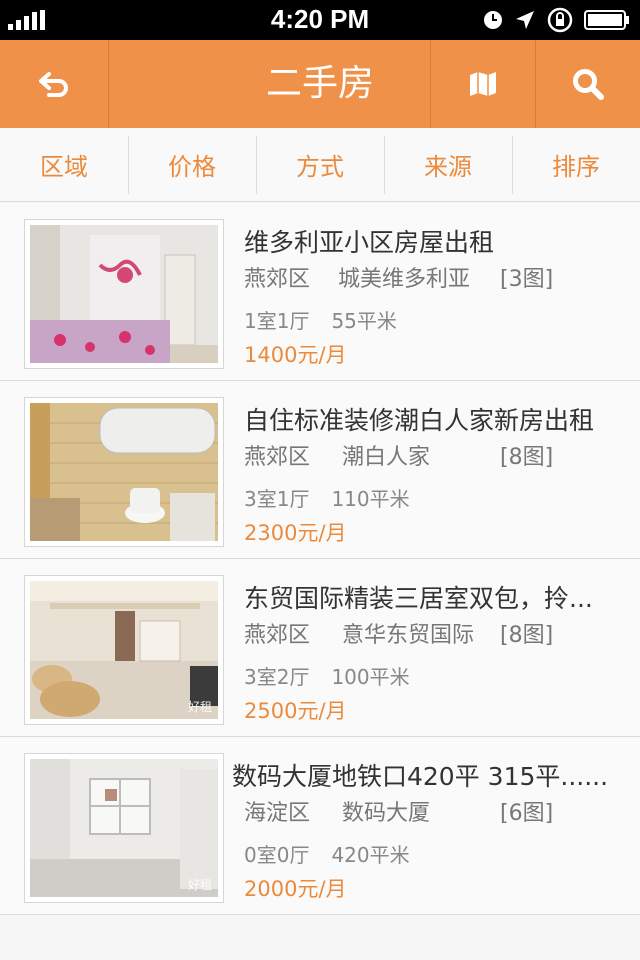 This screenshot has width=640, height=960. Describe the element at coordinates (370, 855) in the screenshot. I see `listing-area: 420平米` at that location.